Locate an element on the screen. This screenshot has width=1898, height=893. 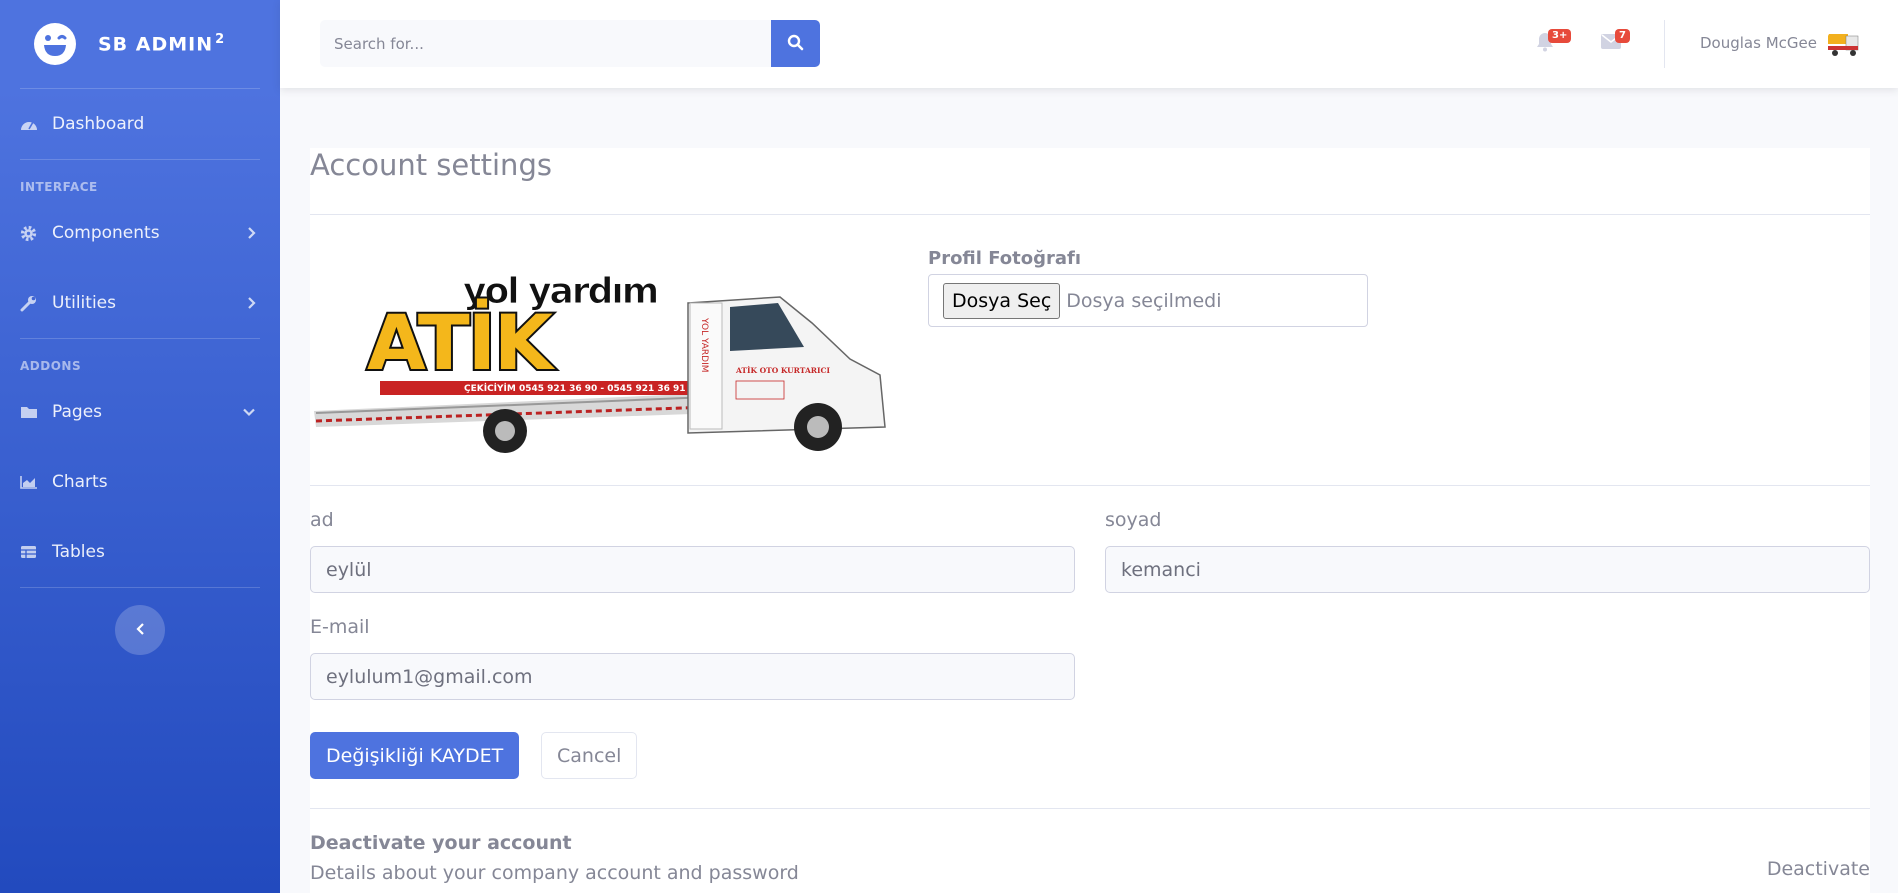
sidebar-brand: SB ADMIN 2 is located at coordinates (140, 44).